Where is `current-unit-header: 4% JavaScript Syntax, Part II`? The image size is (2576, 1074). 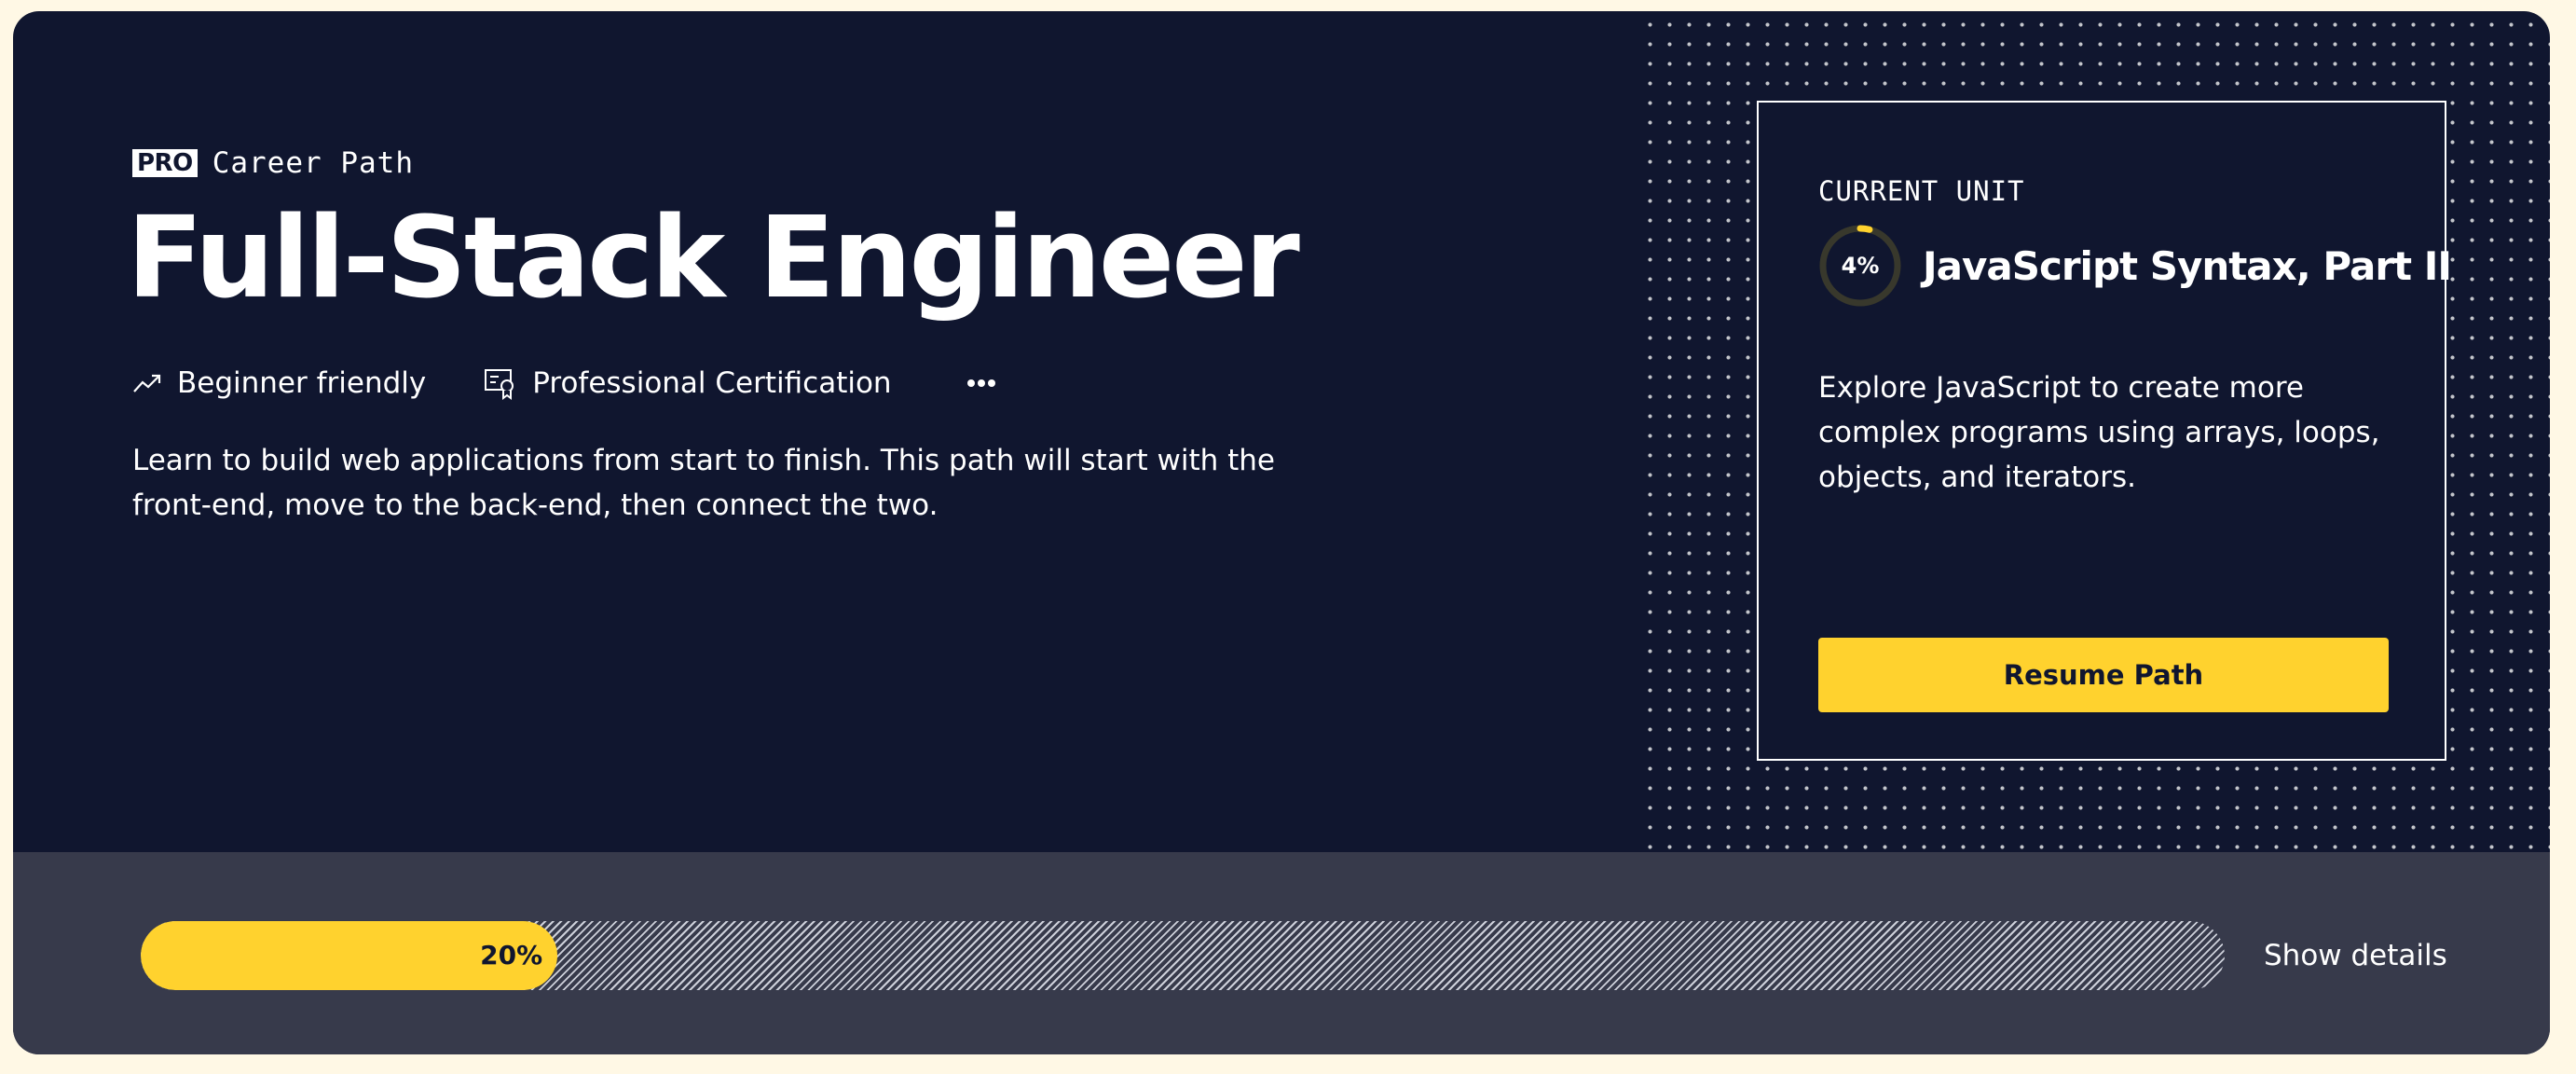 current-unit-header: 4% JavaScript Syntax, Part II is located at coordinates (2134, 266).